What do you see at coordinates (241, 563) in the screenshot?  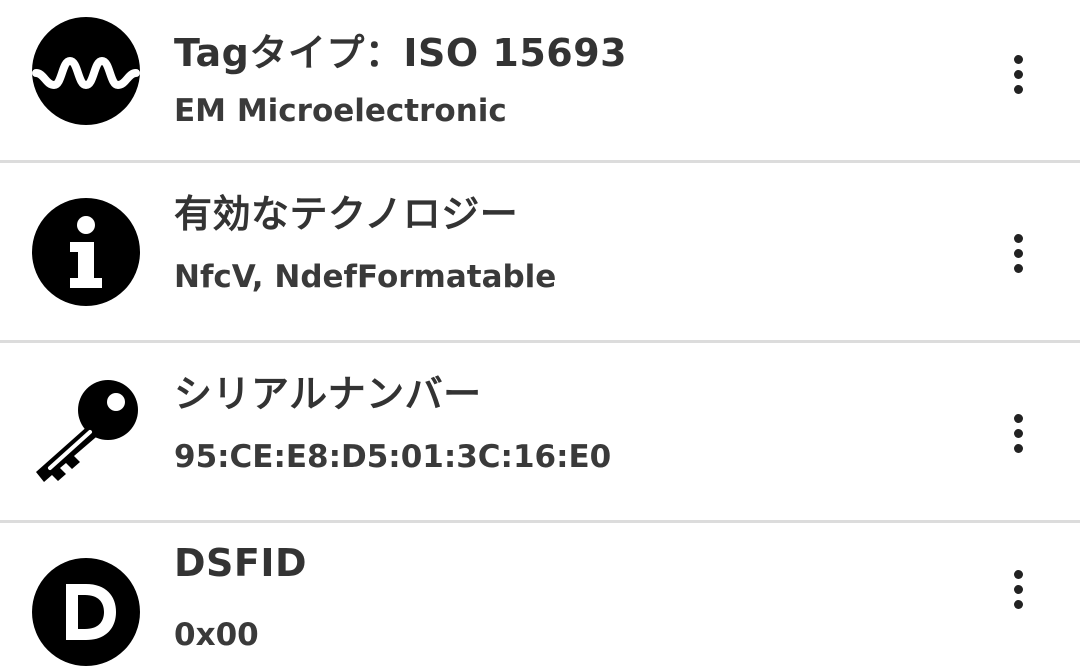 I see `item-title: DSFID` at bounding box center [241, 563].